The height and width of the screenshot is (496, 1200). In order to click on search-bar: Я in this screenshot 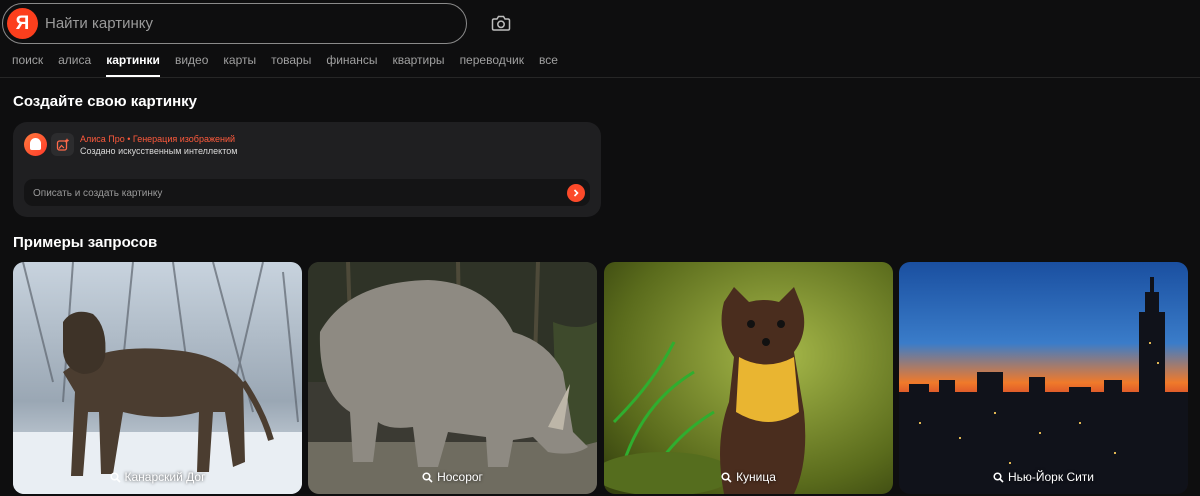, I will do `click(234, 23)`.